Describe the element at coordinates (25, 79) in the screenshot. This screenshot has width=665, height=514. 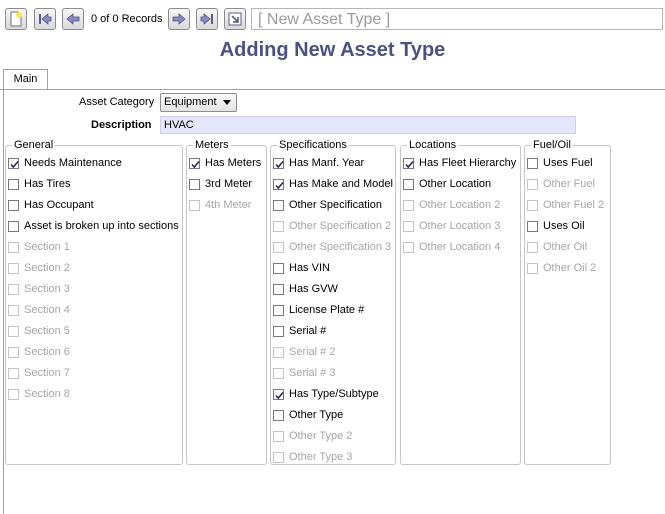
I see `tab-main: Main` at that location.